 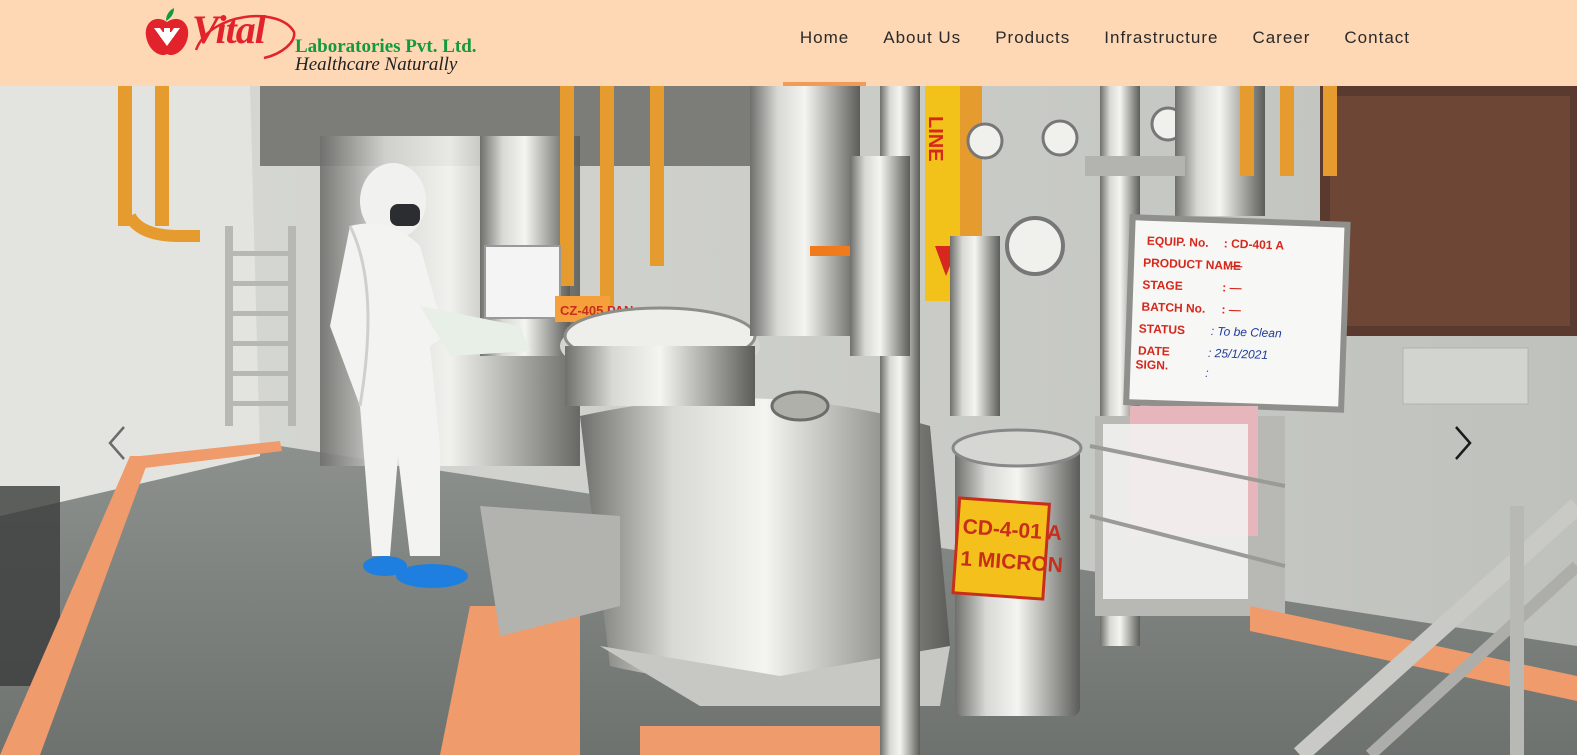 What do you see at coordinates (935, 139) in the screenshot?
I see `line-tag: LINE` at bounding box center [935, 139].